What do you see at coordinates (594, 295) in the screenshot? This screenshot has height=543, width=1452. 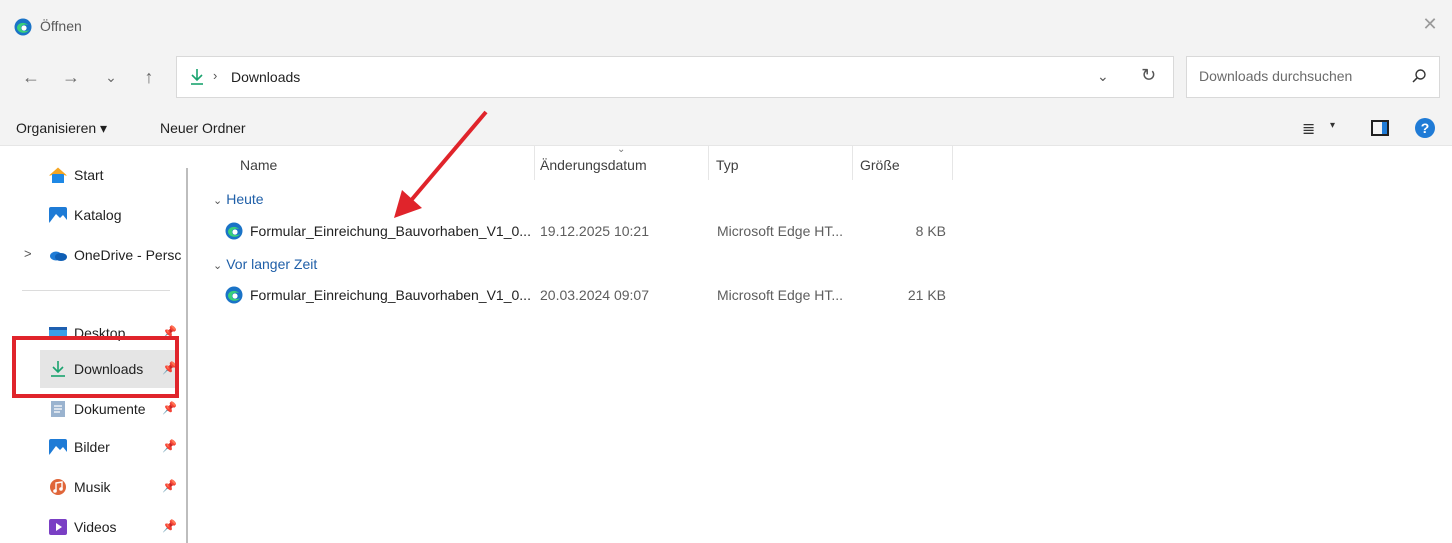 I see `file-date: 20.03.2024 09:07` at bounding box center [594, 295].